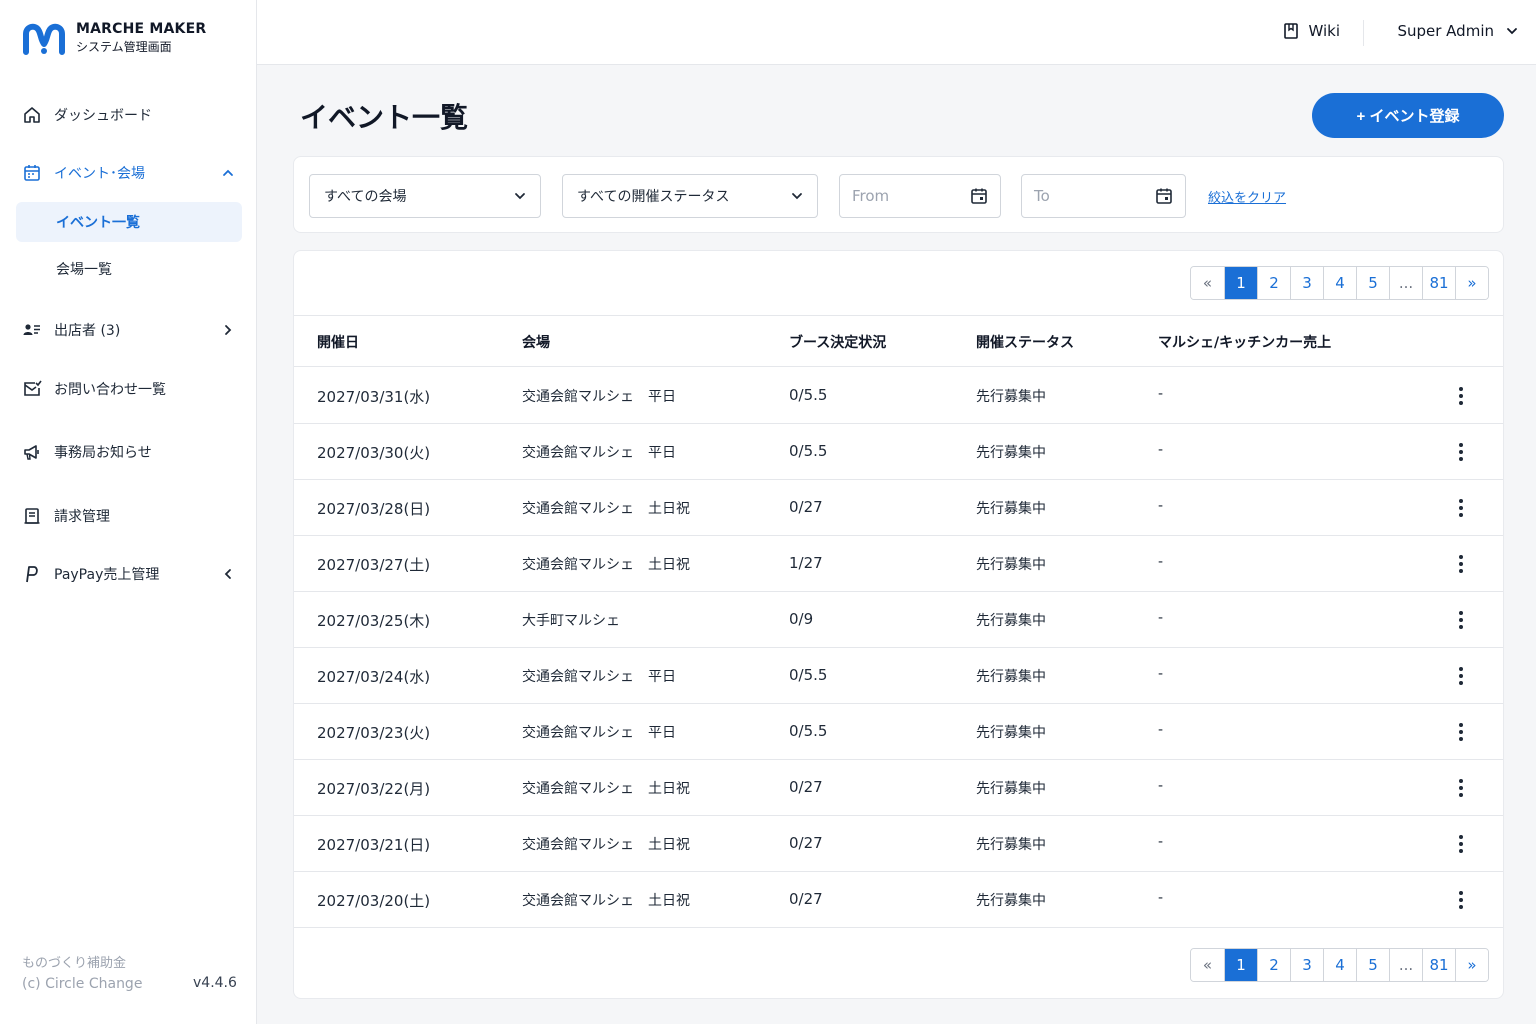 This screenshot has width=1536, height=1024. I want to click on table-row: 2027/03/30(火) 交通会館マルシェ 平日 0/5.5 先行募集中 -, so click(898, 452).